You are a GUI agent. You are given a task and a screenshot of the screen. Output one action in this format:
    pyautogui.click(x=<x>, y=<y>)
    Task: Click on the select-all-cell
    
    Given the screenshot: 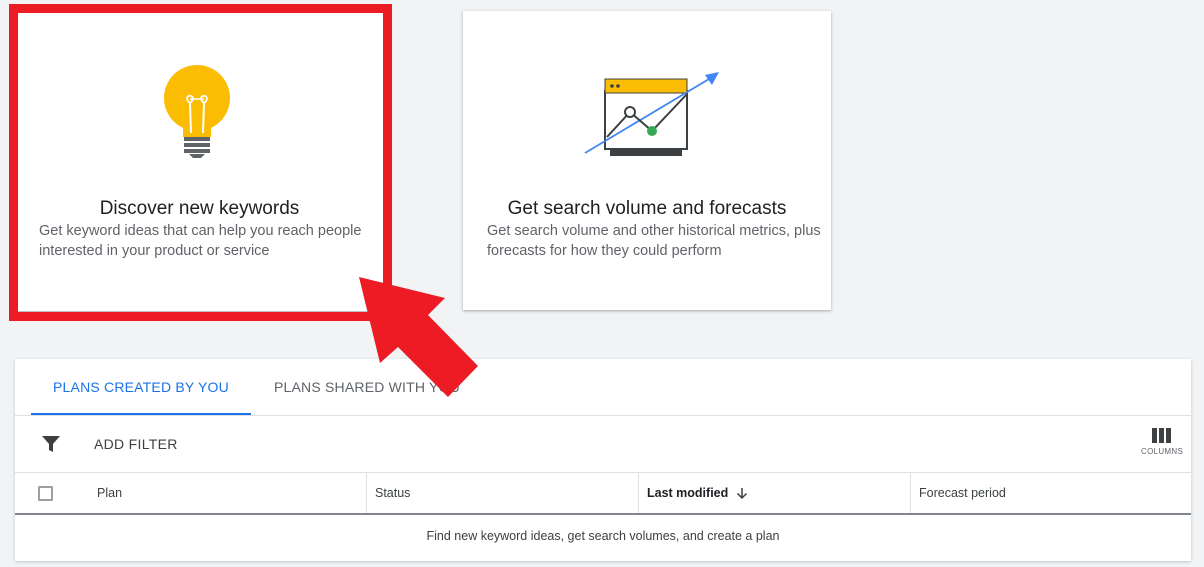 What is the action you would take?
    pyautogui.click(x=45, y=493)
    